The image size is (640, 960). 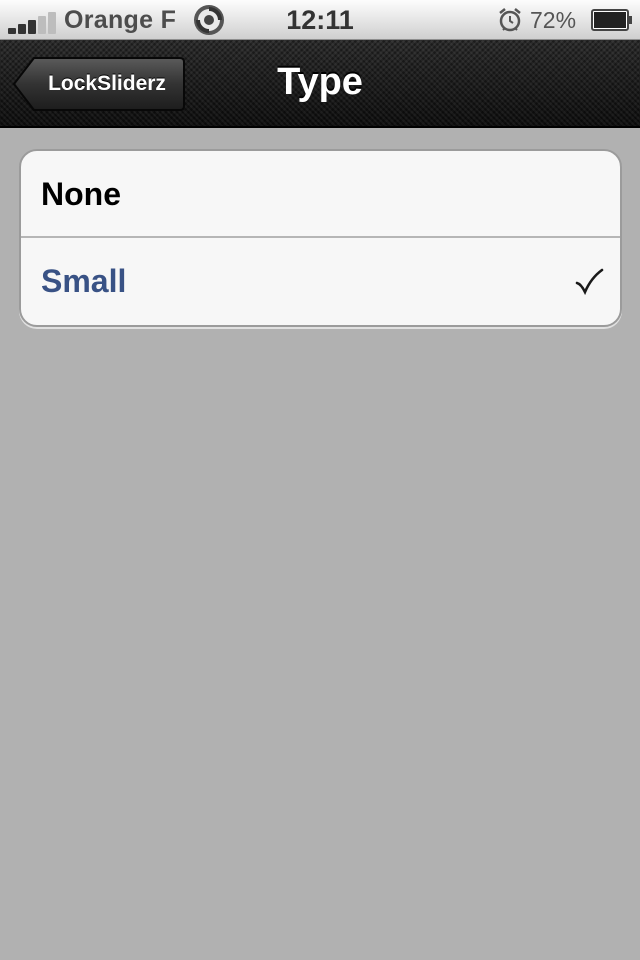 What do you see at coordinates (81, 194) in the screenshot?
I see `option-label: None` at bounding box center [81, 194].